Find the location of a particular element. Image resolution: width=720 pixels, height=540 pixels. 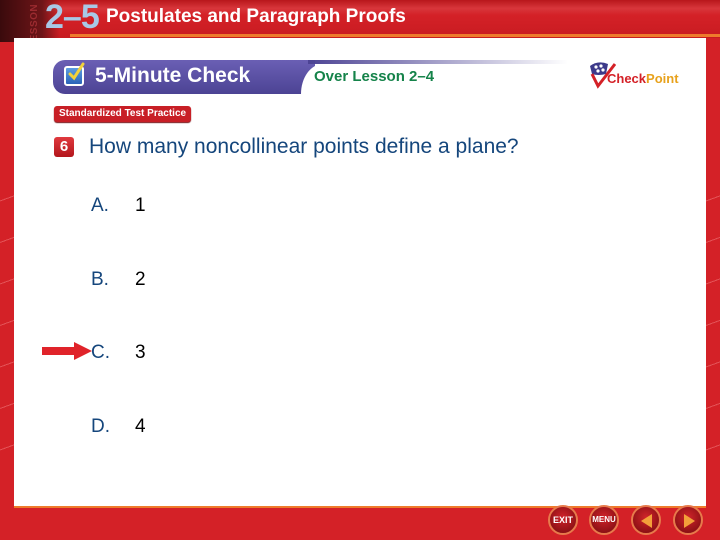

answer-arrow-icon is located at coordinates (67, 351).